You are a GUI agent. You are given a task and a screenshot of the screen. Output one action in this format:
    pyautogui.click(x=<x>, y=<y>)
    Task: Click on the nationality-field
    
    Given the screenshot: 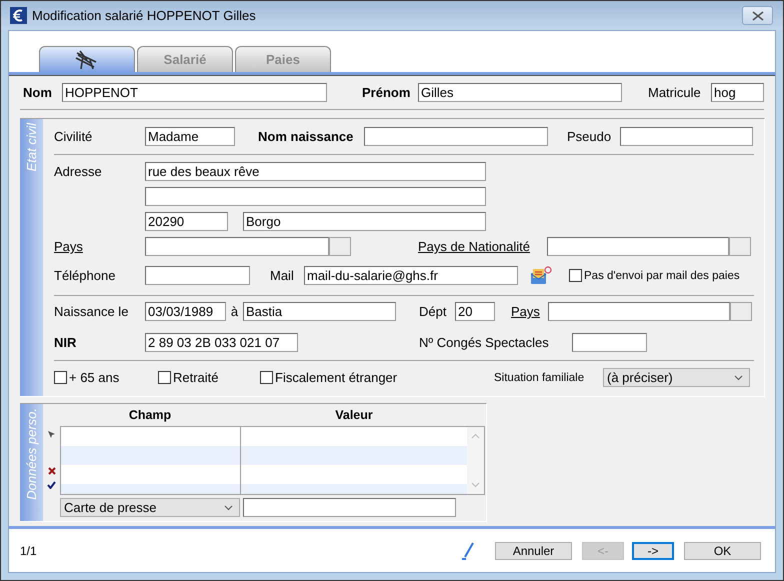 What is the action you would take?
    pyautogui.click(x=638, y=246)
    